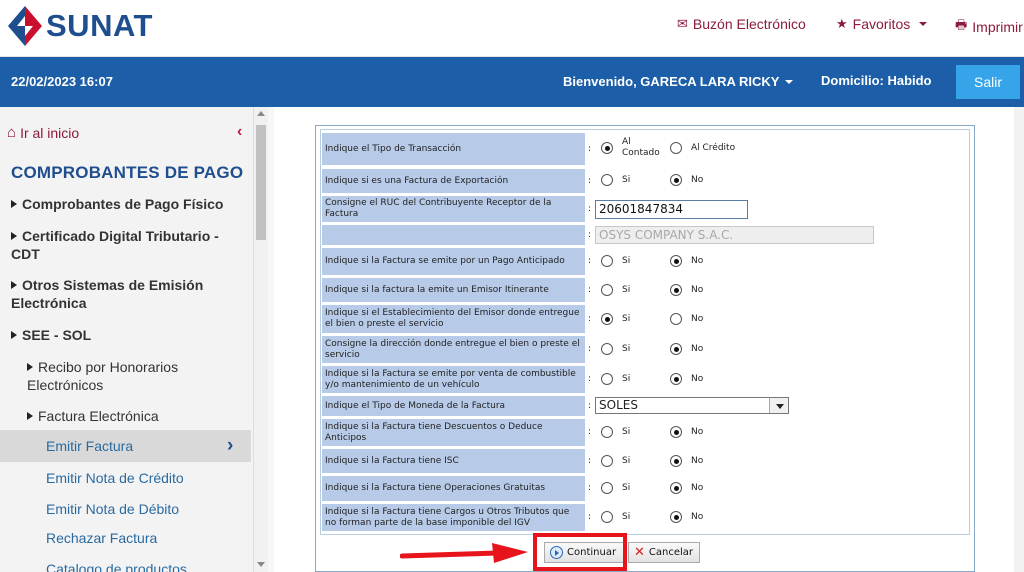 The width and height of the screenshot is (1024, 572). What do you see at coordinates (989, 27) in the screenshot?
I see `imprimir-link: 🖶 Imprimir` at bounding box center [989, 27].